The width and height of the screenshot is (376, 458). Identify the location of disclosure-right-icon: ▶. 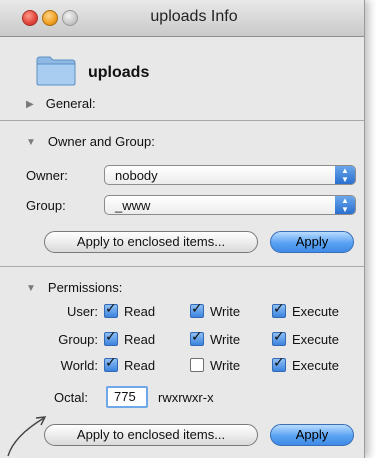
(30, 104).